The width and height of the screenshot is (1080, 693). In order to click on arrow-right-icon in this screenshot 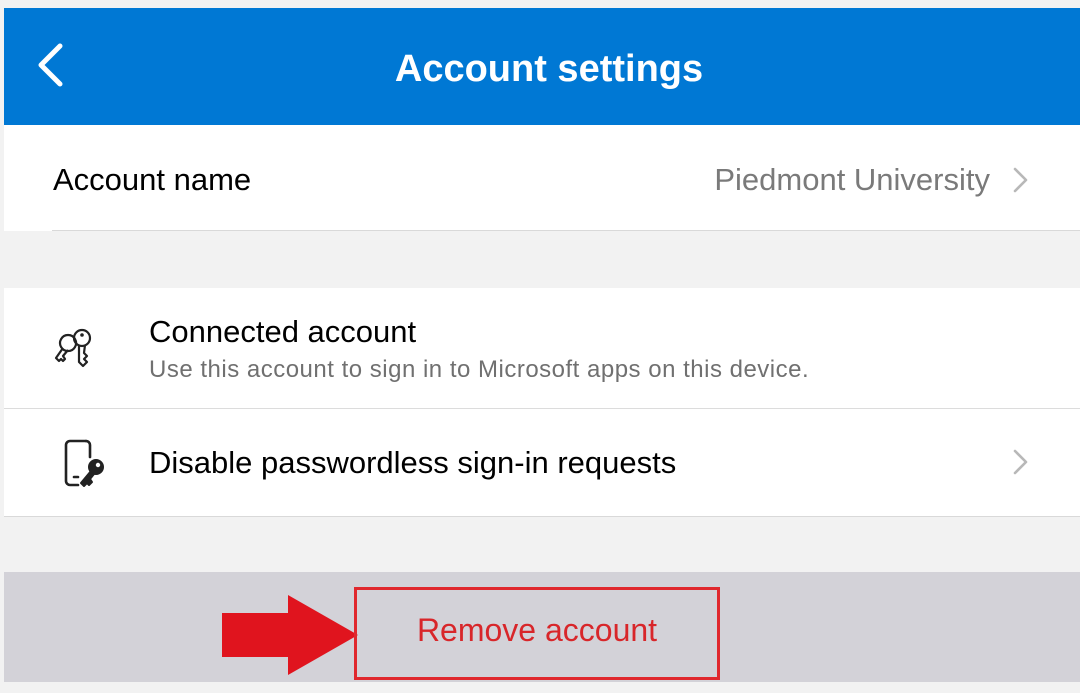, I will do `click(290, 635)`.